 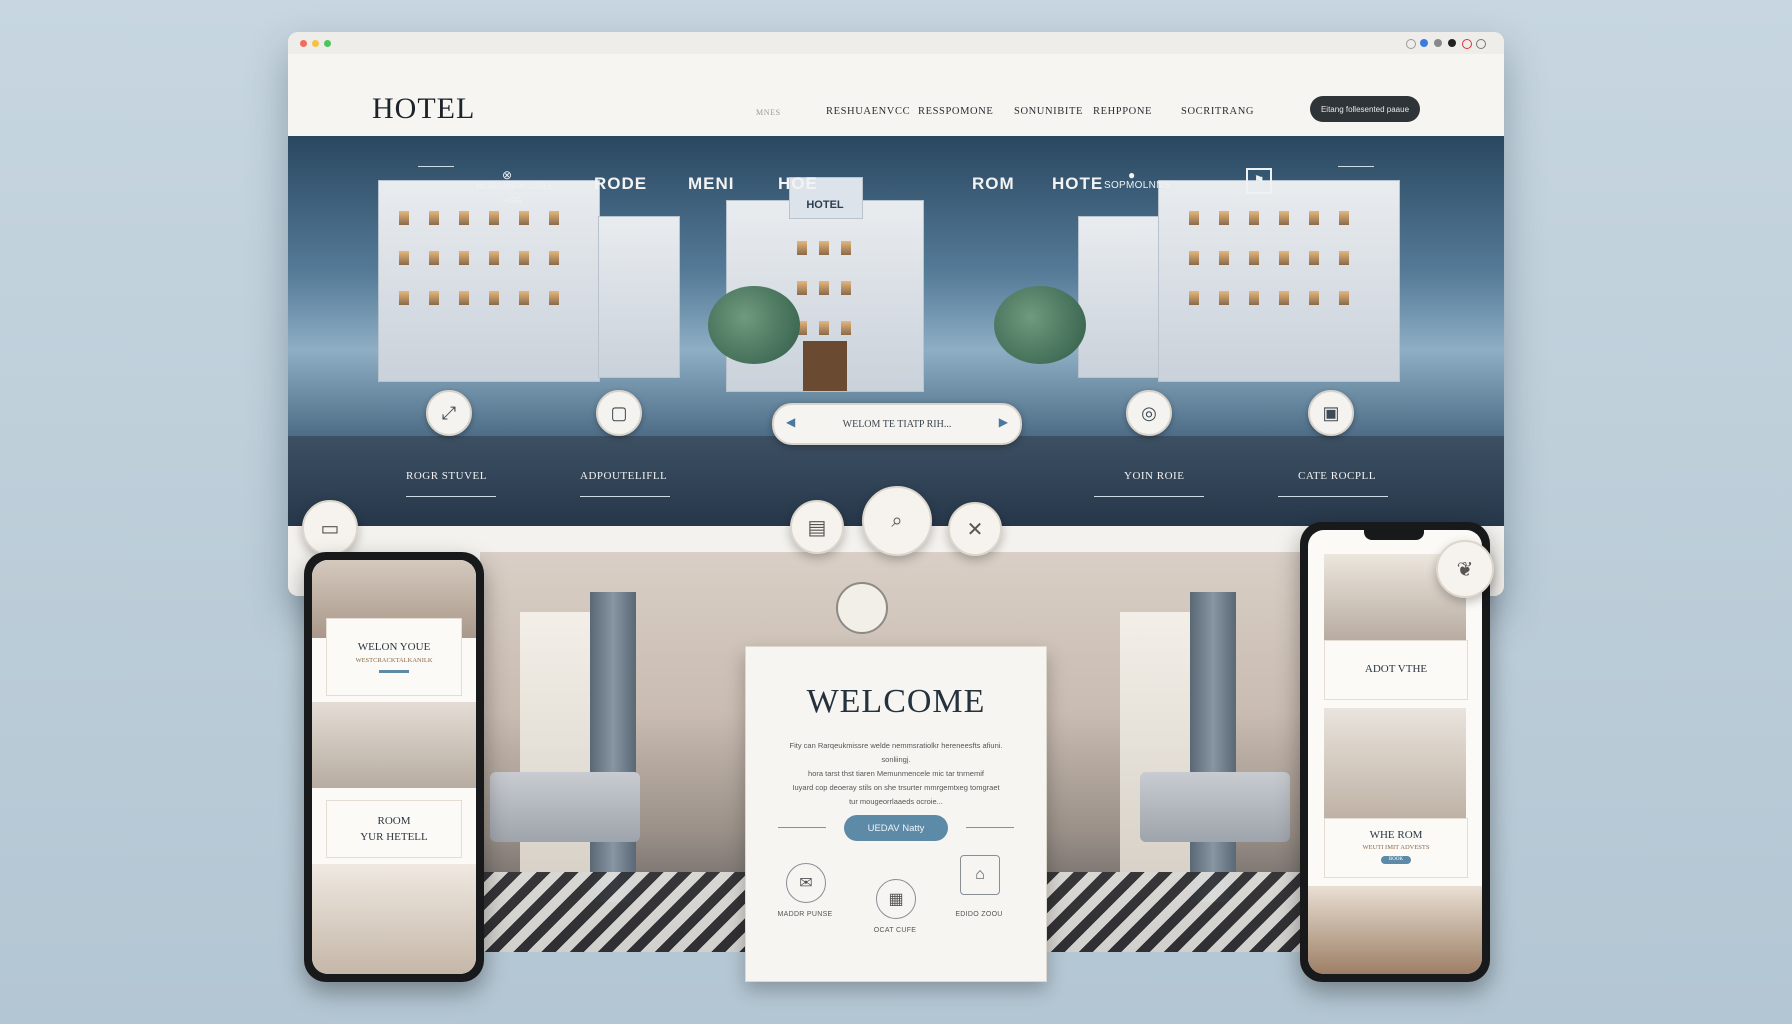 I want to click on left-phone-card2-title: ROOM, so click(x=394, y=821).